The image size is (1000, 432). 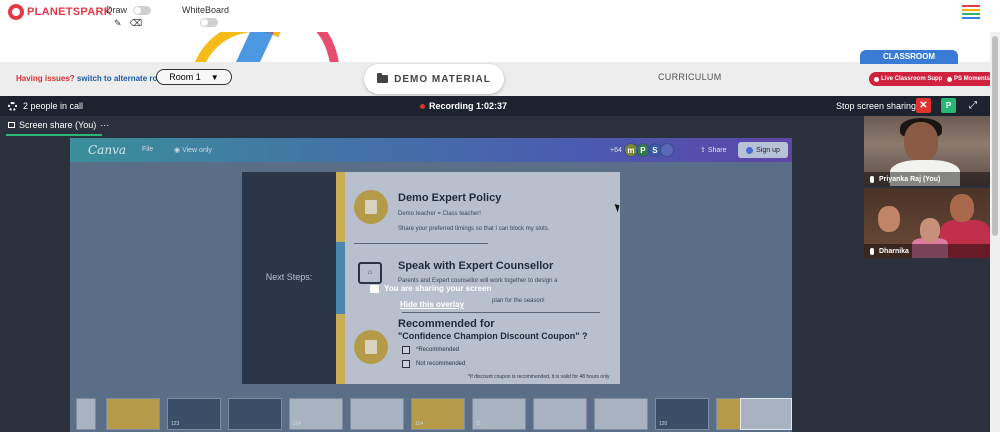 What do you see at coordinates (616, 150) in the screenshot?
I see `collaborator-count: +64` at bounding box center [616, 150].